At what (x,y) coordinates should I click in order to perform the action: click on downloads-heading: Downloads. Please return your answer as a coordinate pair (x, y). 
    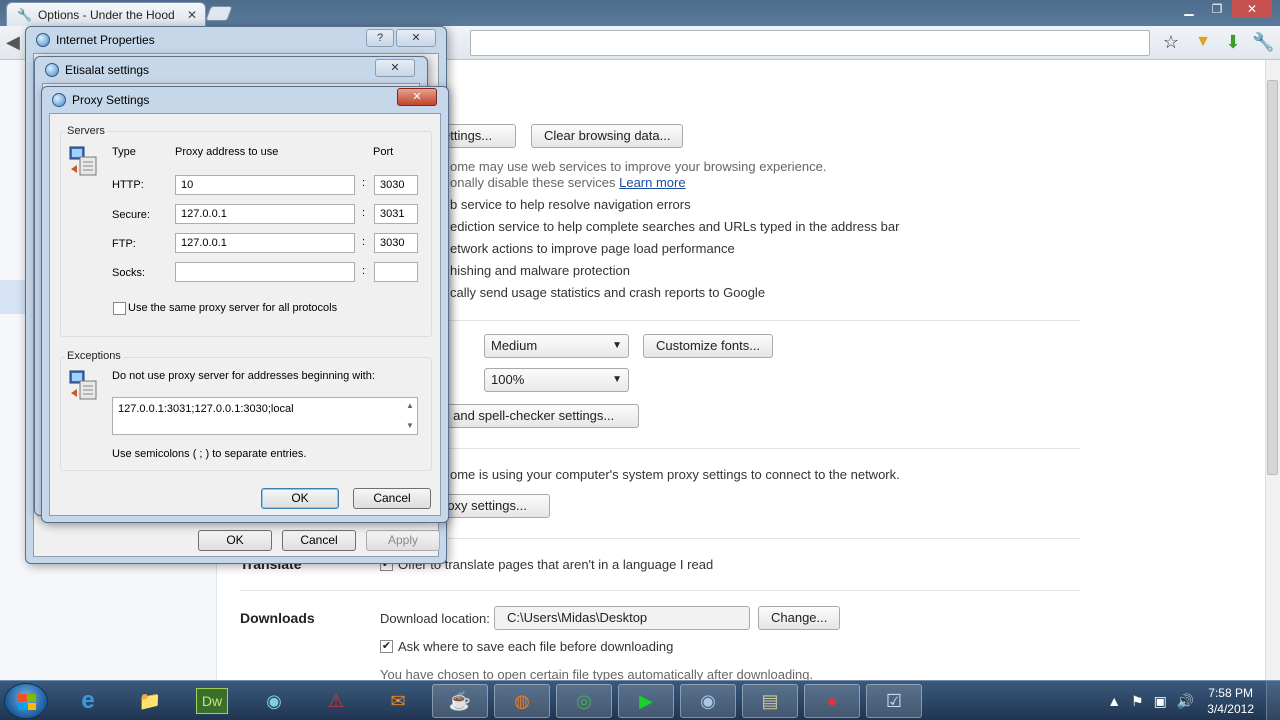
    Looking at the image, I should click on (277, 618).